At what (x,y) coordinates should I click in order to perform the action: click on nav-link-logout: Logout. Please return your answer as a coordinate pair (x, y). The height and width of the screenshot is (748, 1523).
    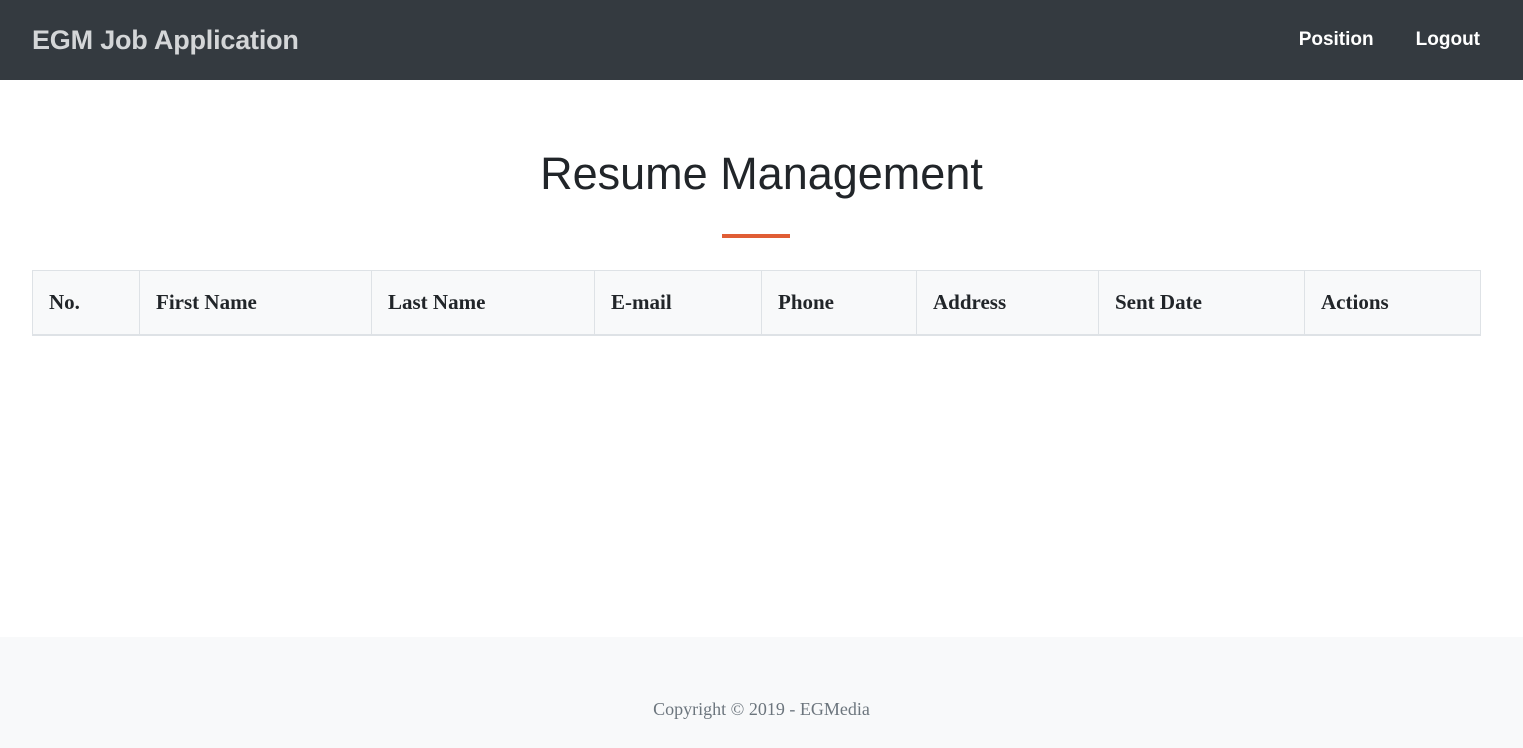
    Looking at the image, I should click on (1438, 40).